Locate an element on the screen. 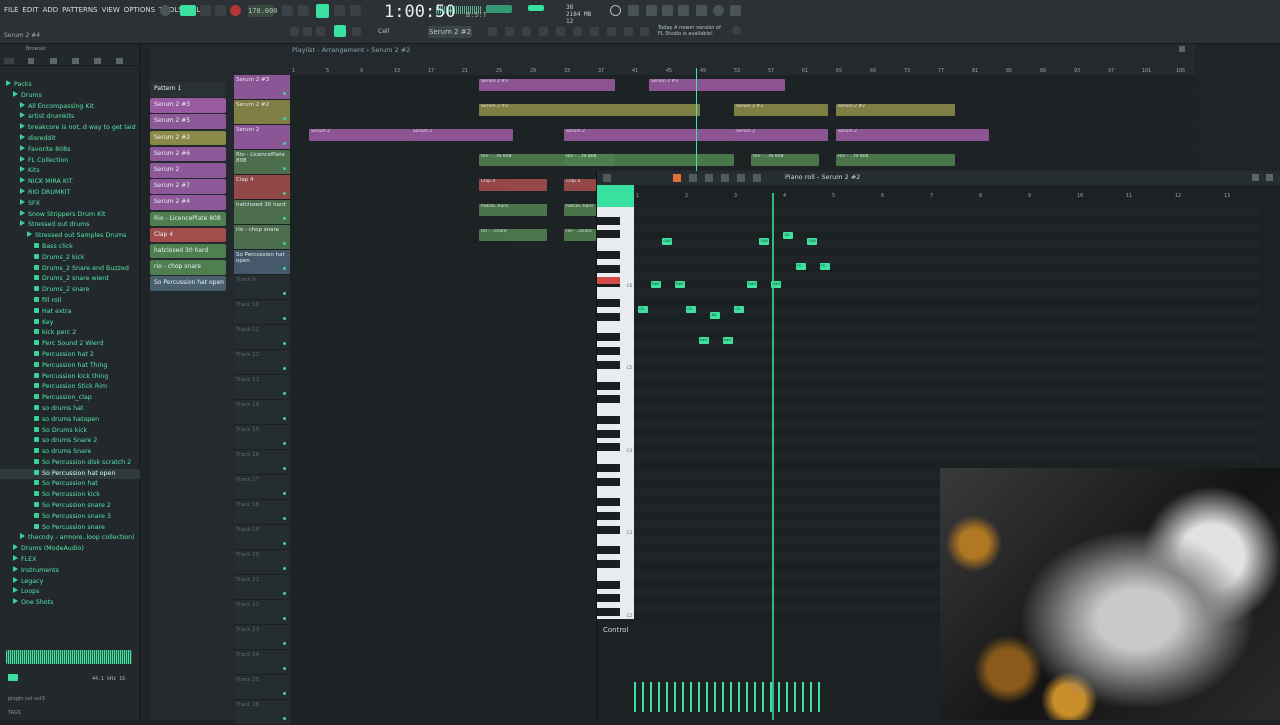 Image resolution: width=1280 pixels, height=725 pixels. browser-folder: thecndy - armore..loop collection) is located at coordinates (70, 538).